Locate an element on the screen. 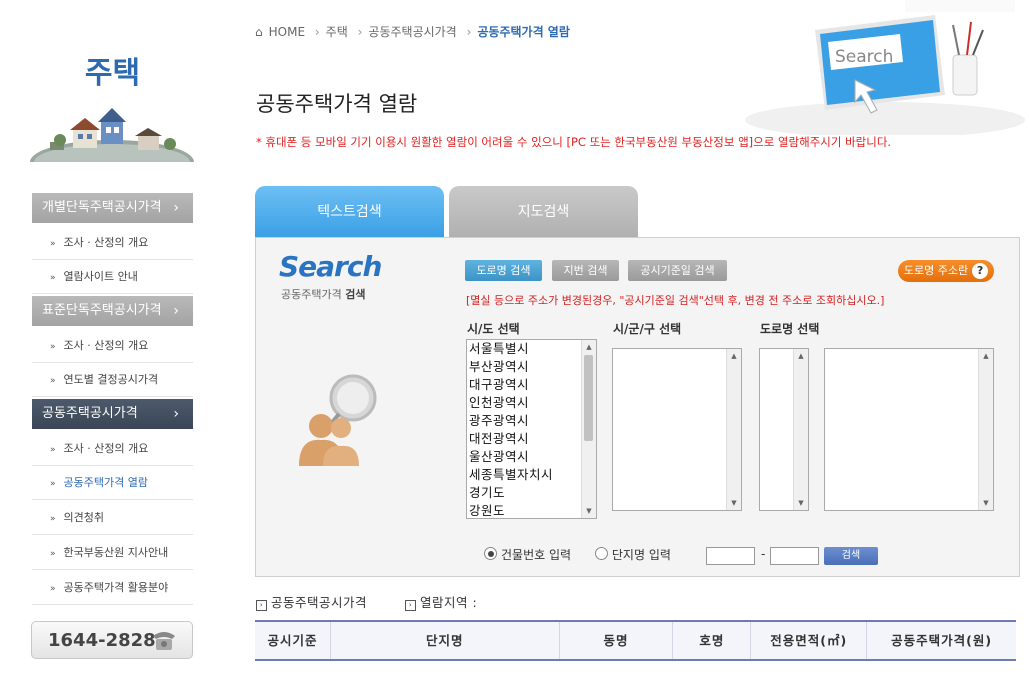 The height and width of the screenshot is (679, 1029). sidebar-category-apartment: 공동주택공시가격 › is located at coordinates (112, 414).